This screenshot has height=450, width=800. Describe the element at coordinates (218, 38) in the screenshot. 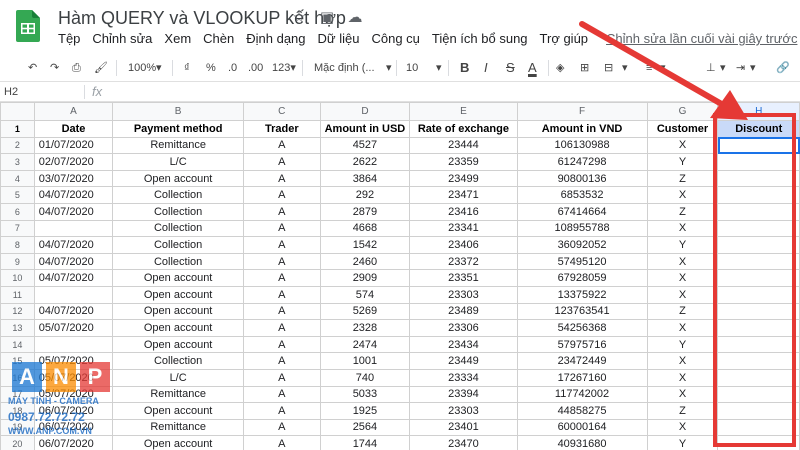

I see `menu-insert: Chèn` at that location.